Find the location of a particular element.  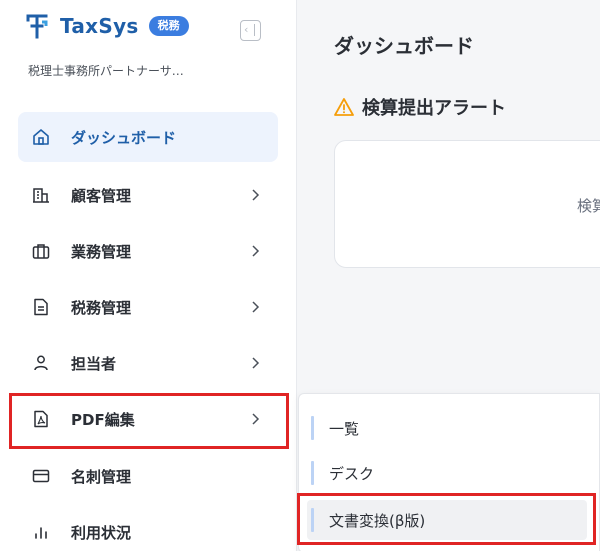

bar-chart-icon is located at coordinates (41, 533).